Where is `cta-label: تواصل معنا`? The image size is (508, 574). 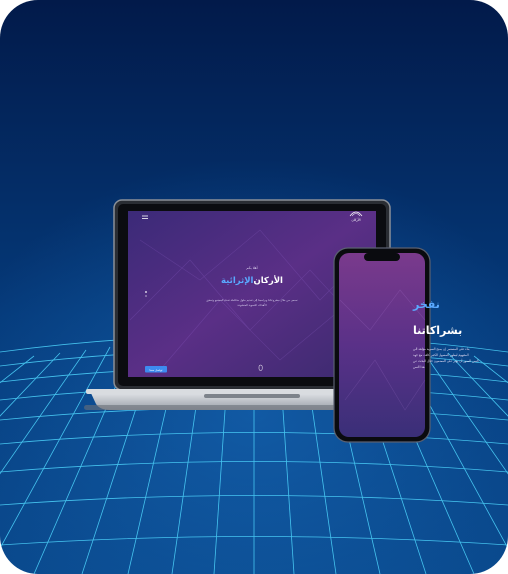
cta-label: تواصل معنا is located at coordinates (155, 370).